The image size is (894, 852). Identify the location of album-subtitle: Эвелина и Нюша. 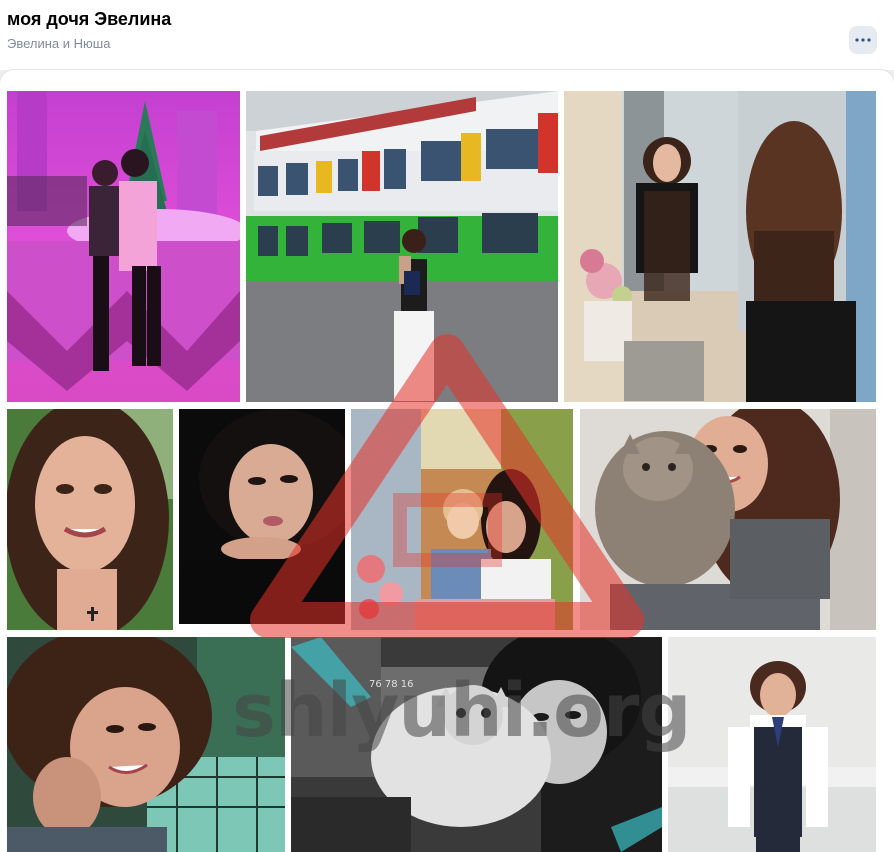
(58, 43).